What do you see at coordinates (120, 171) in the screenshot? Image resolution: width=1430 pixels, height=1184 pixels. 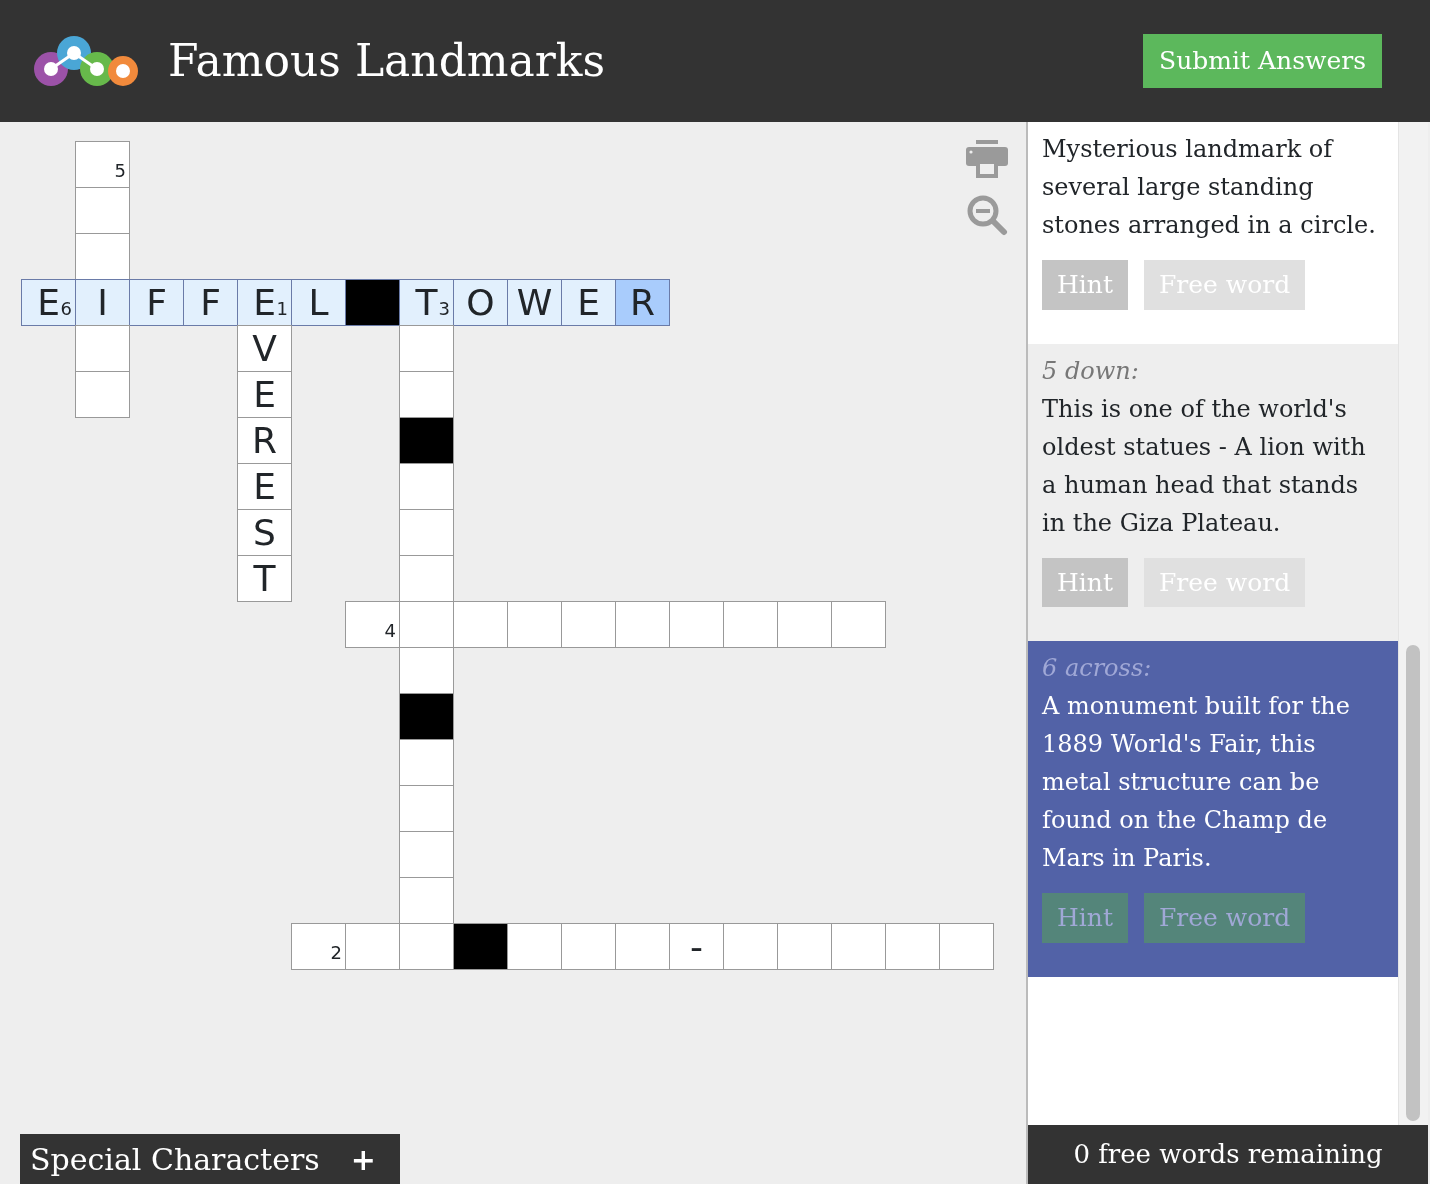 I see `clue-number: 5` at bounding box center [120, 171].